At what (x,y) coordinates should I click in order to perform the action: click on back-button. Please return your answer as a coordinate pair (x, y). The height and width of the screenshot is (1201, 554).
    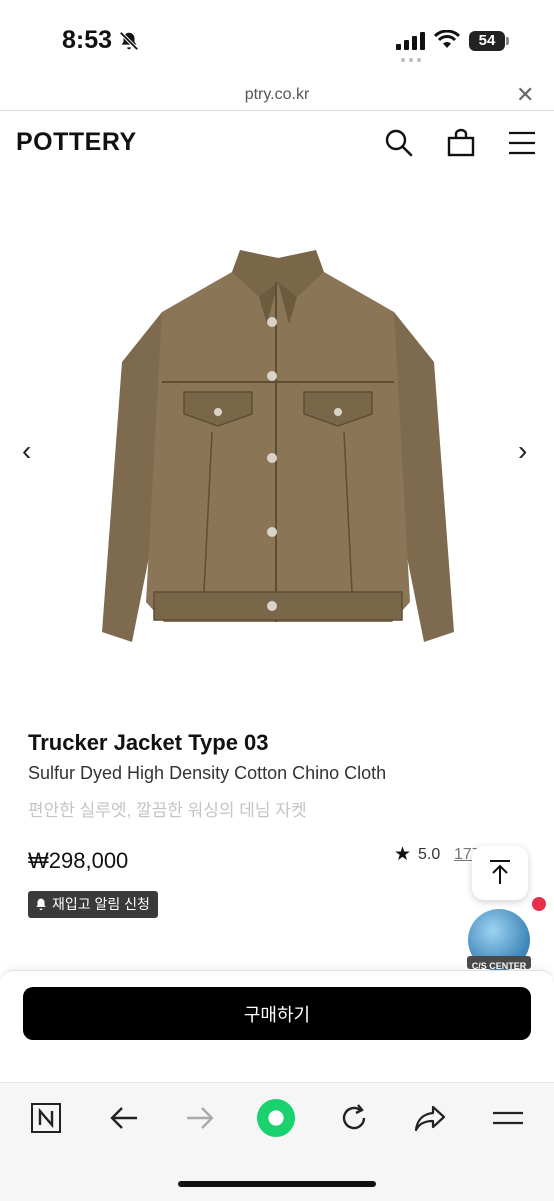
    Looking at the image, I should click on (124, 1118).